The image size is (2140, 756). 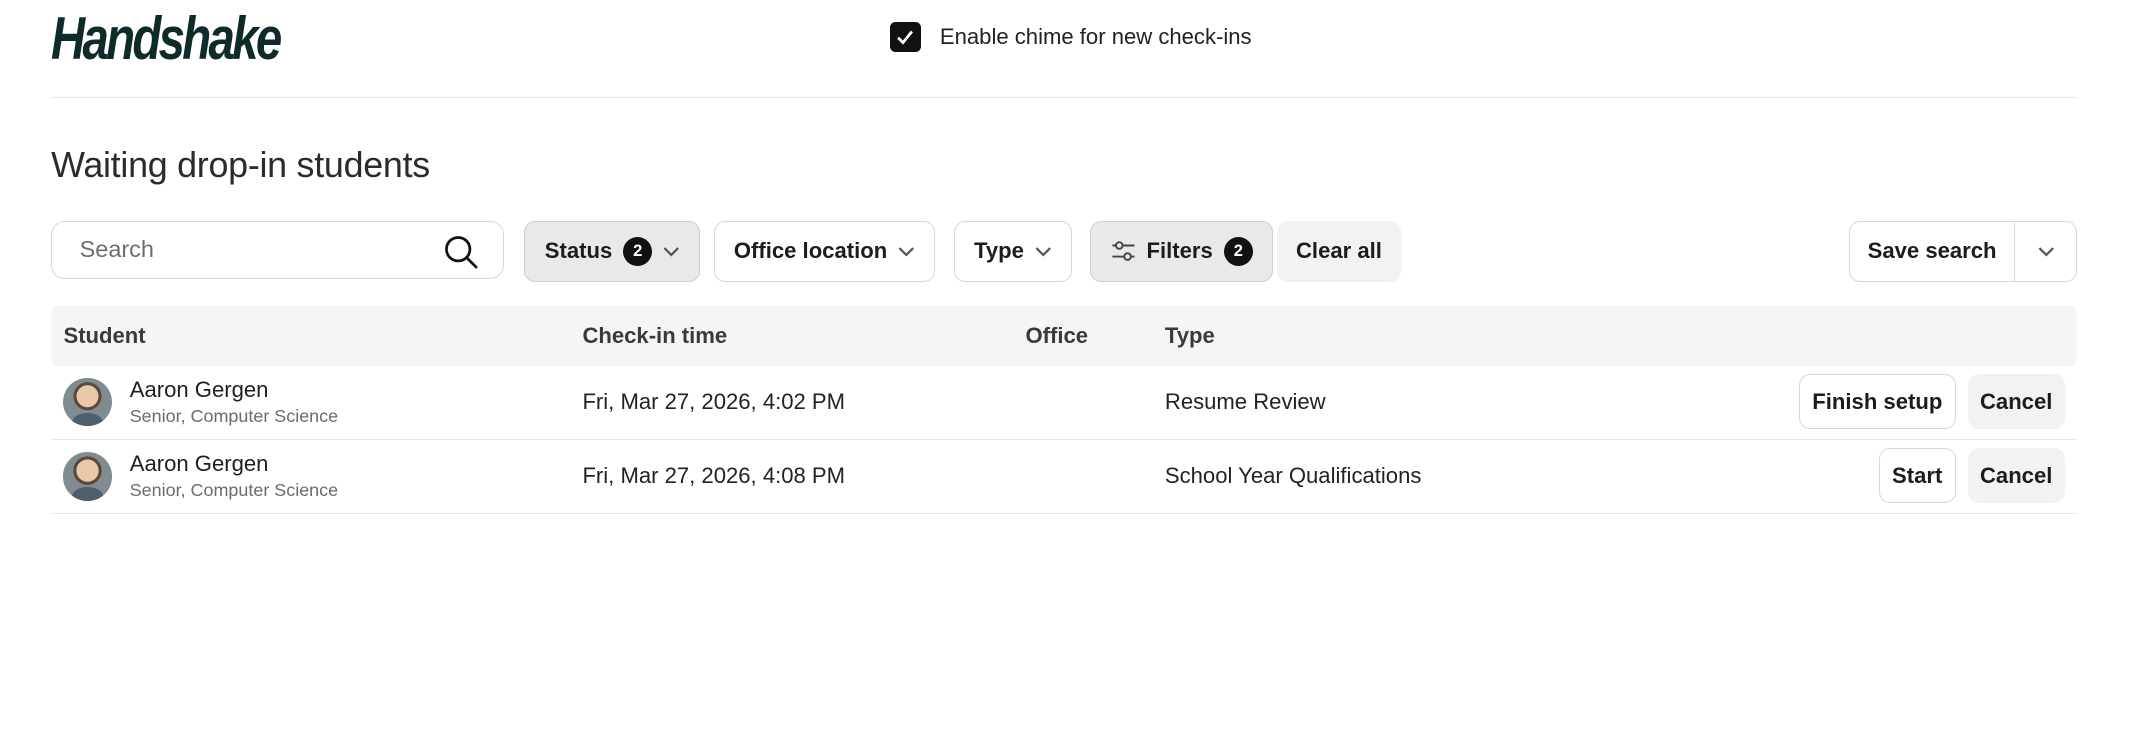 What do you see at coordinates (638, 251) in the screenshot?
I see `status-count-badge: 2` at bounding box center [638, 251].